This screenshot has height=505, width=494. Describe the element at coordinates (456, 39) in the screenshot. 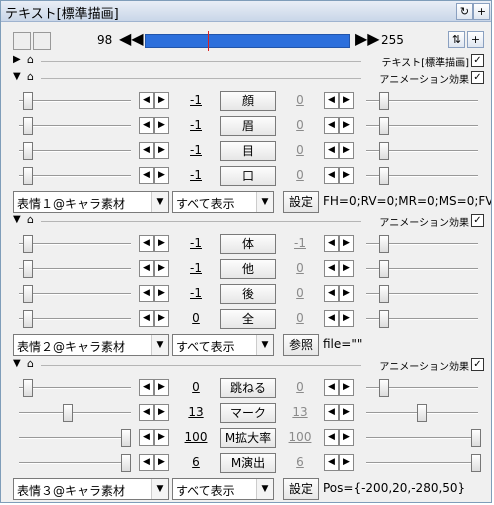

I see `link-icon: ⇅` at that location.